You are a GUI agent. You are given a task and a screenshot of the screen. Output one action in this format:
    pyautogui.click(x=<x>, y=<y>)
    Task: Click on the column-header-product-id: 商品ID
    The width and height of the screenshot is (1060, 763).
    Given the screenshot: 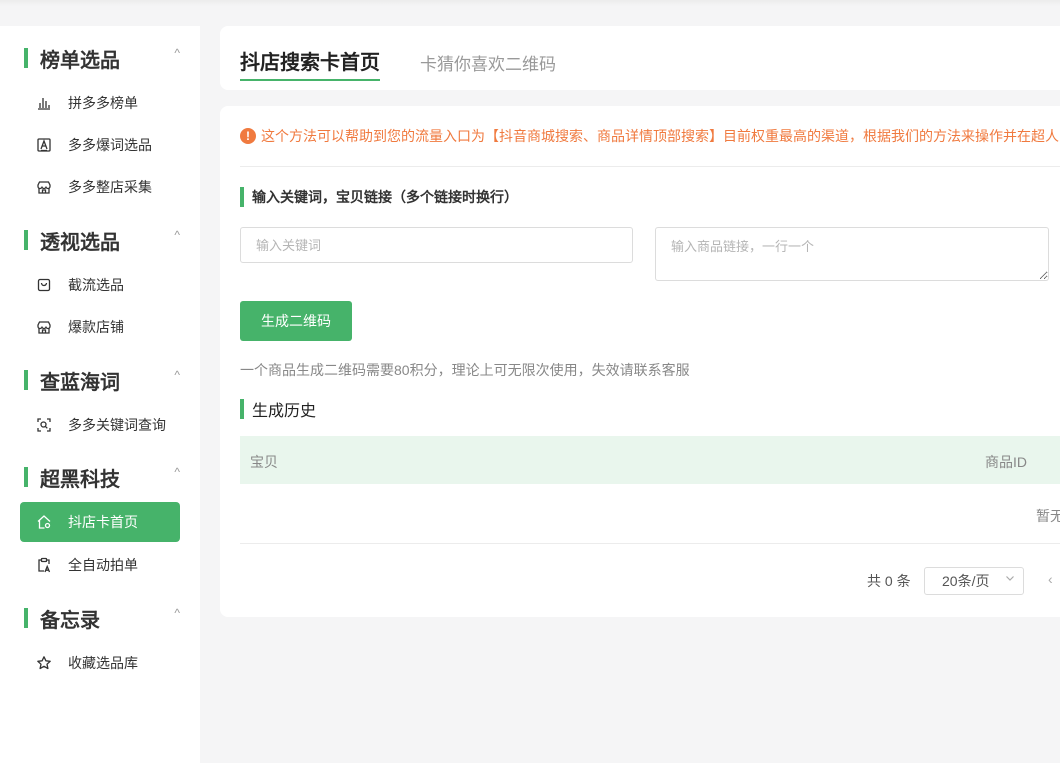 What is the action you would take?
    pyautogui.click(x=1006, y=462)
    